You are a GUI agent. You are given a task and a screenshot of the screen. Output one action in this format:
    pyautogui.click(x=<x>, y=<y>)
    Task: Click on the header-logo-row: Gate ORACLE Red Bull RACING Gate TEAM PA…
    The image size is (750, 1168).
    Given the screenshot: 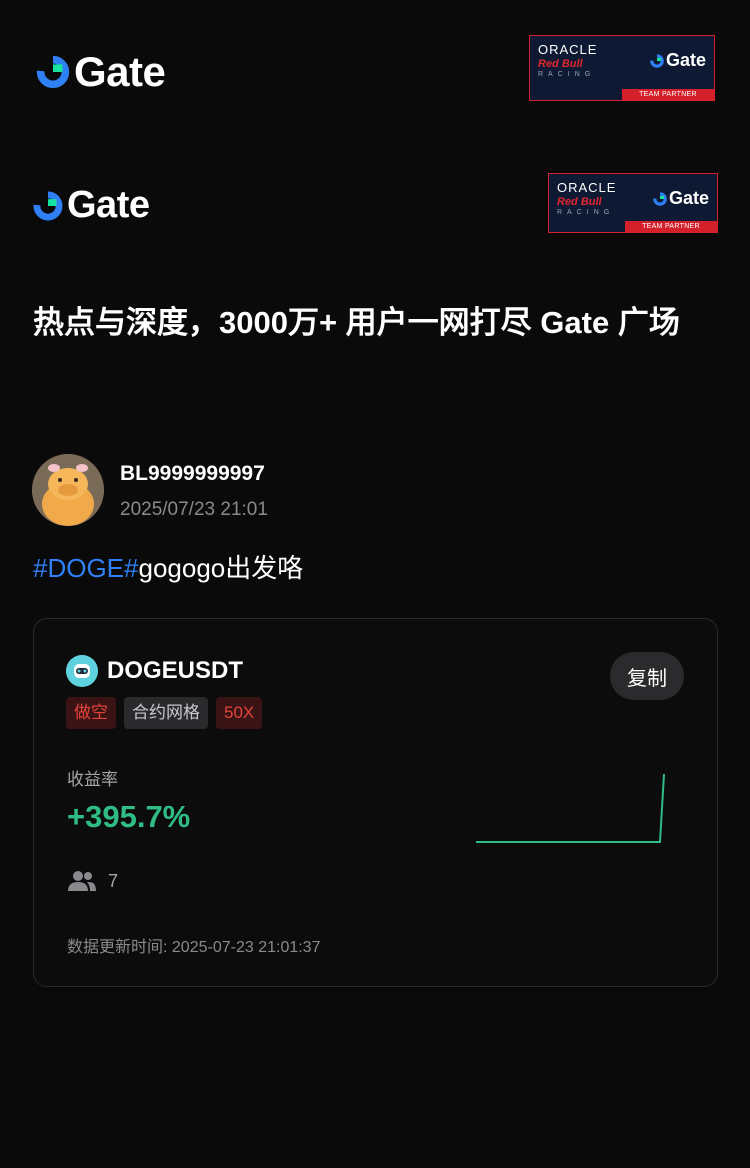 What is the action you would take?
    pyautogui.click(x=375, y=68)
    